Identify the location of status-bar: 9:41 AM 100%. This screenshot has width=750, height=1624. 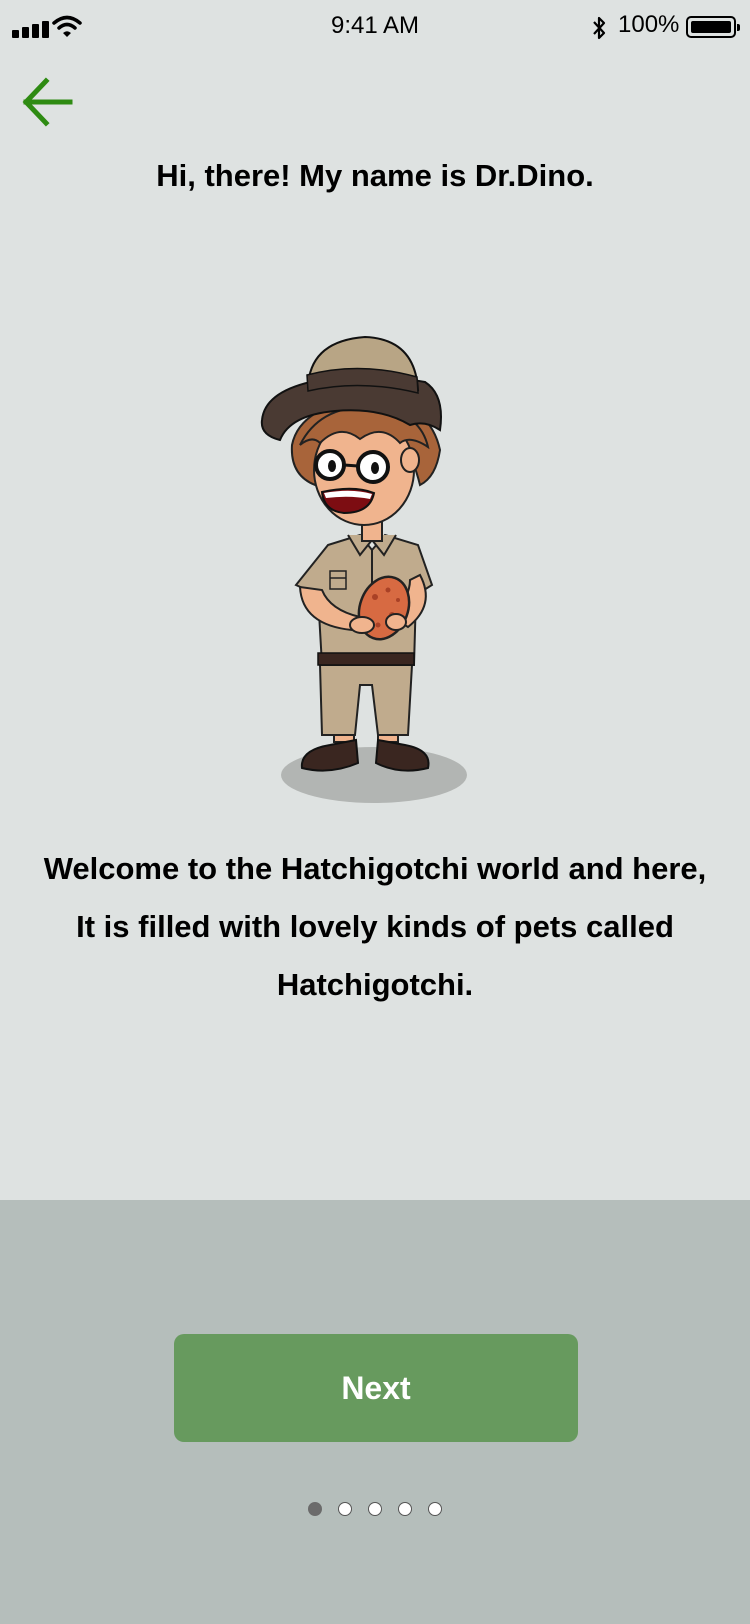
(375, 28).